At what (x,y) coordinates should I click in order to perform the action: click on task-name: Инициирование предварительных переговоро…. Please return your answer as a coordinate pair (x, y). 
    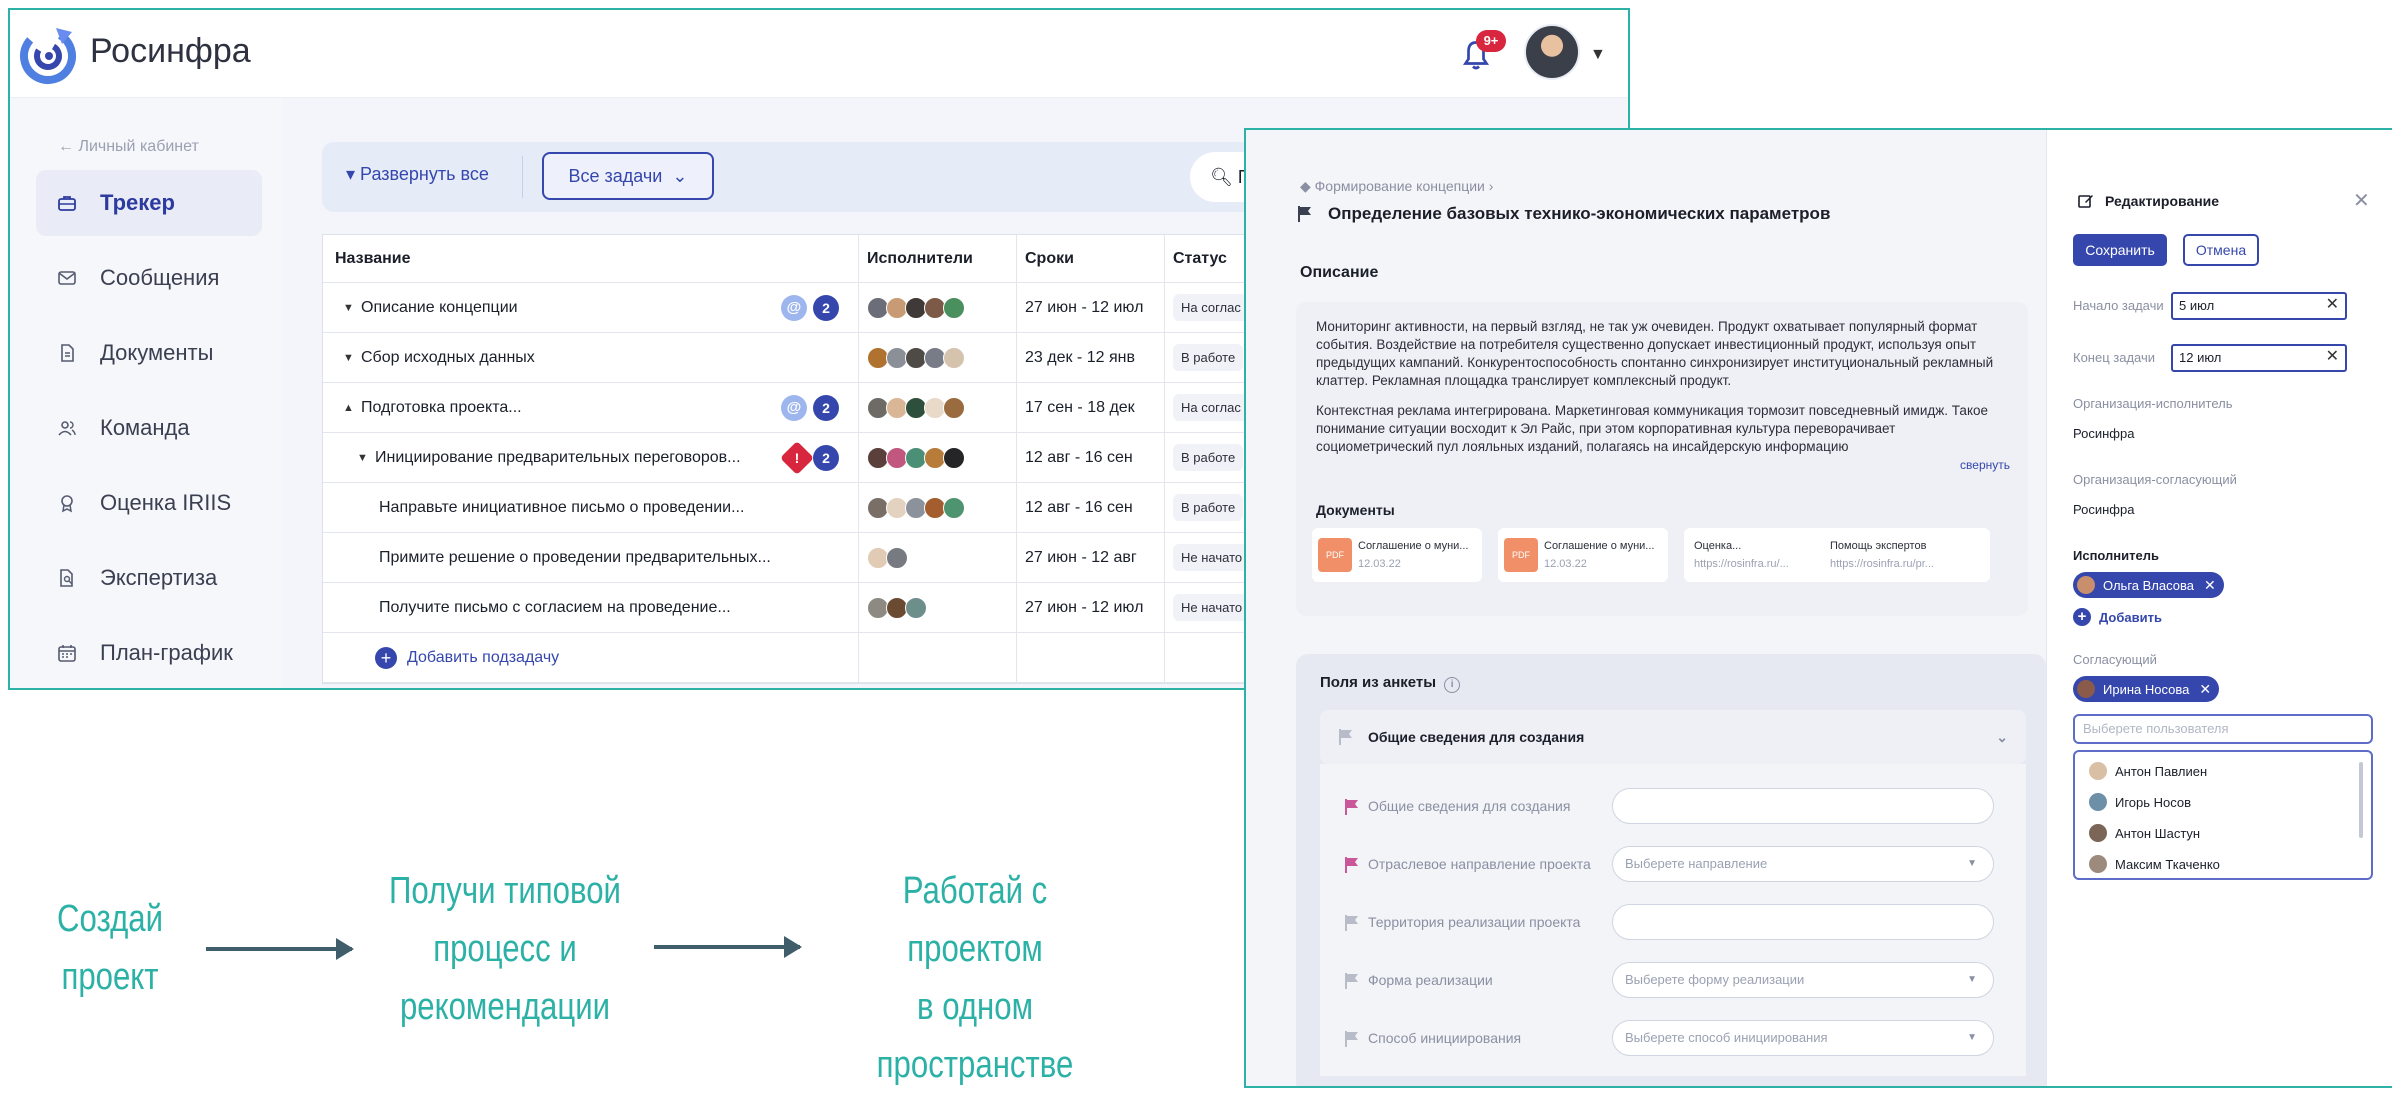
    Looking at the image, I should click on (558, 458).